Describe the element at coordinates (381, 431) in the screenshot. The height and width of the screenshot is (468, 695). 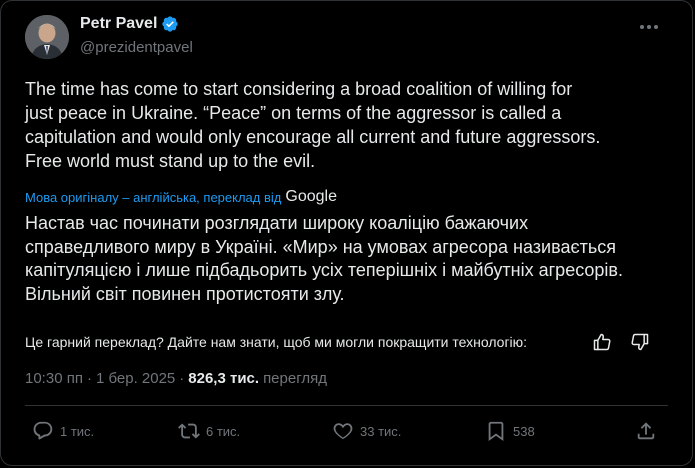
I see `like-count: 33 тис.` at that location.